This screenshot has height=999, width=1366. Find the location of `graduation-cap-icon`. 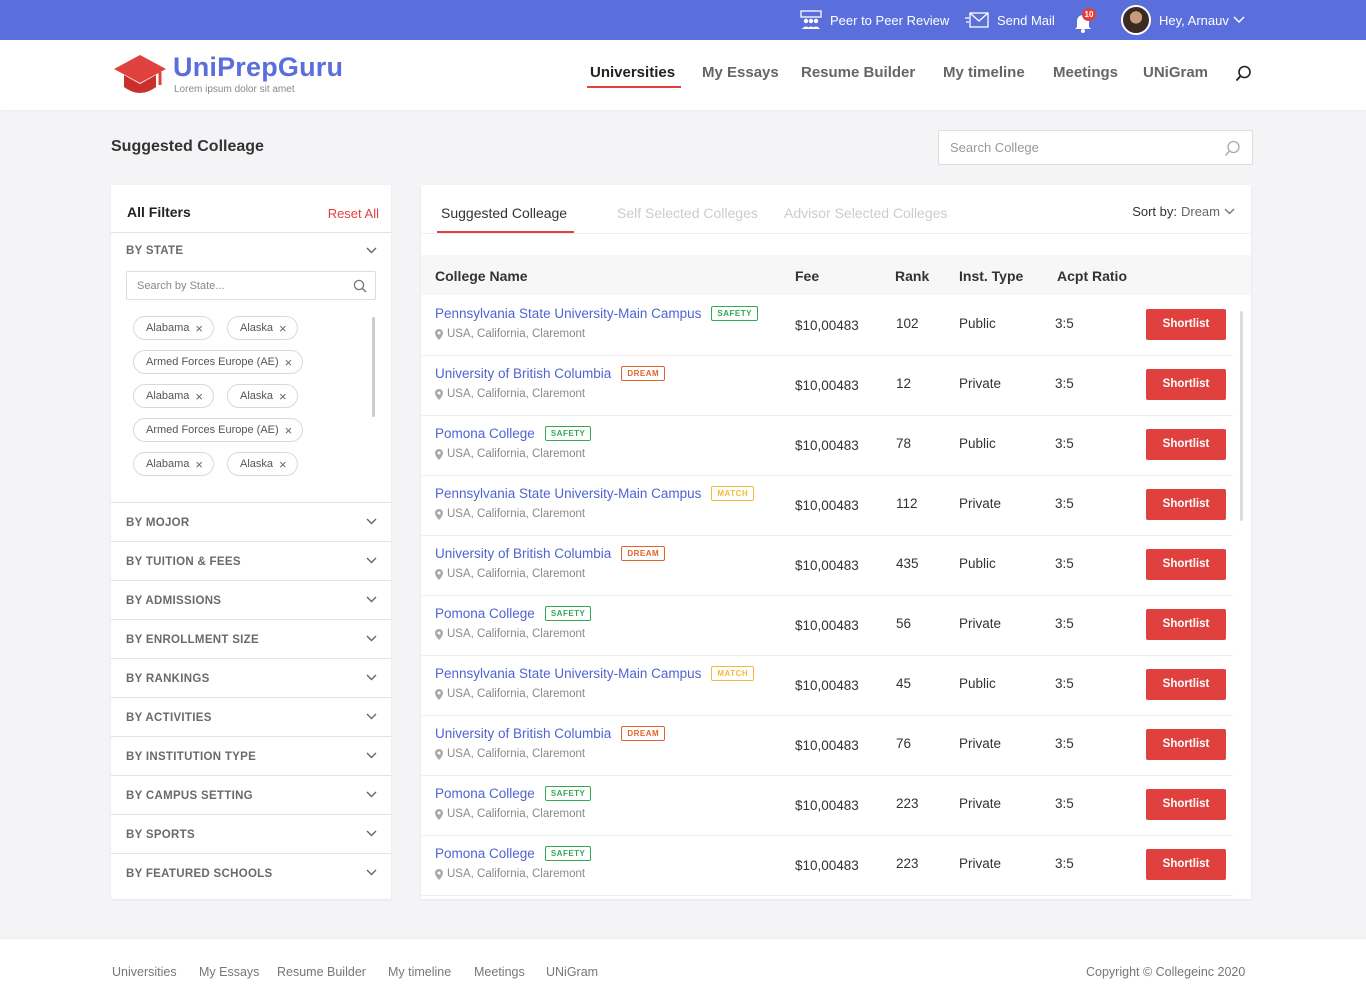

graduation-cap-icon is located at coordinates (140, 76).